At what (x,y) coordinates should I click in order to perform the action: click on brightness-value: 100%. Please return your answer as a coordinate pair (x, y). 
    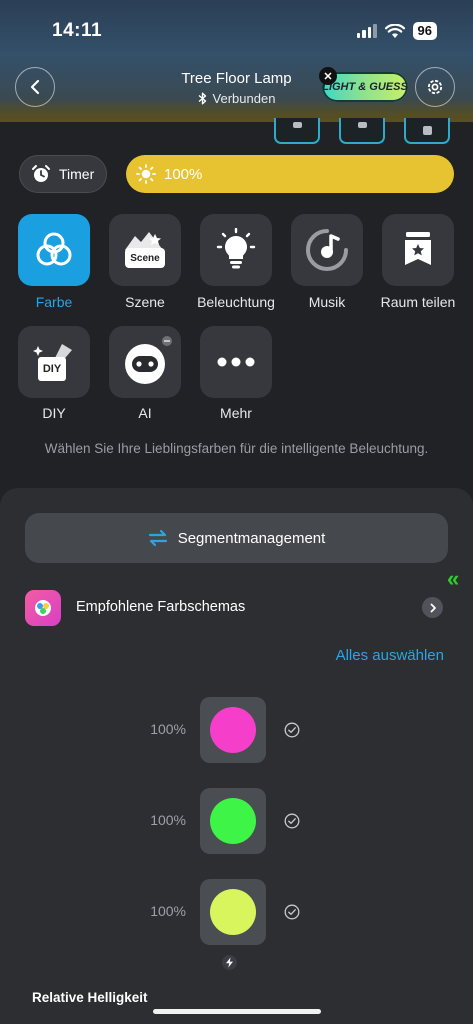
    Looking at the image, I should click on (183, 174).